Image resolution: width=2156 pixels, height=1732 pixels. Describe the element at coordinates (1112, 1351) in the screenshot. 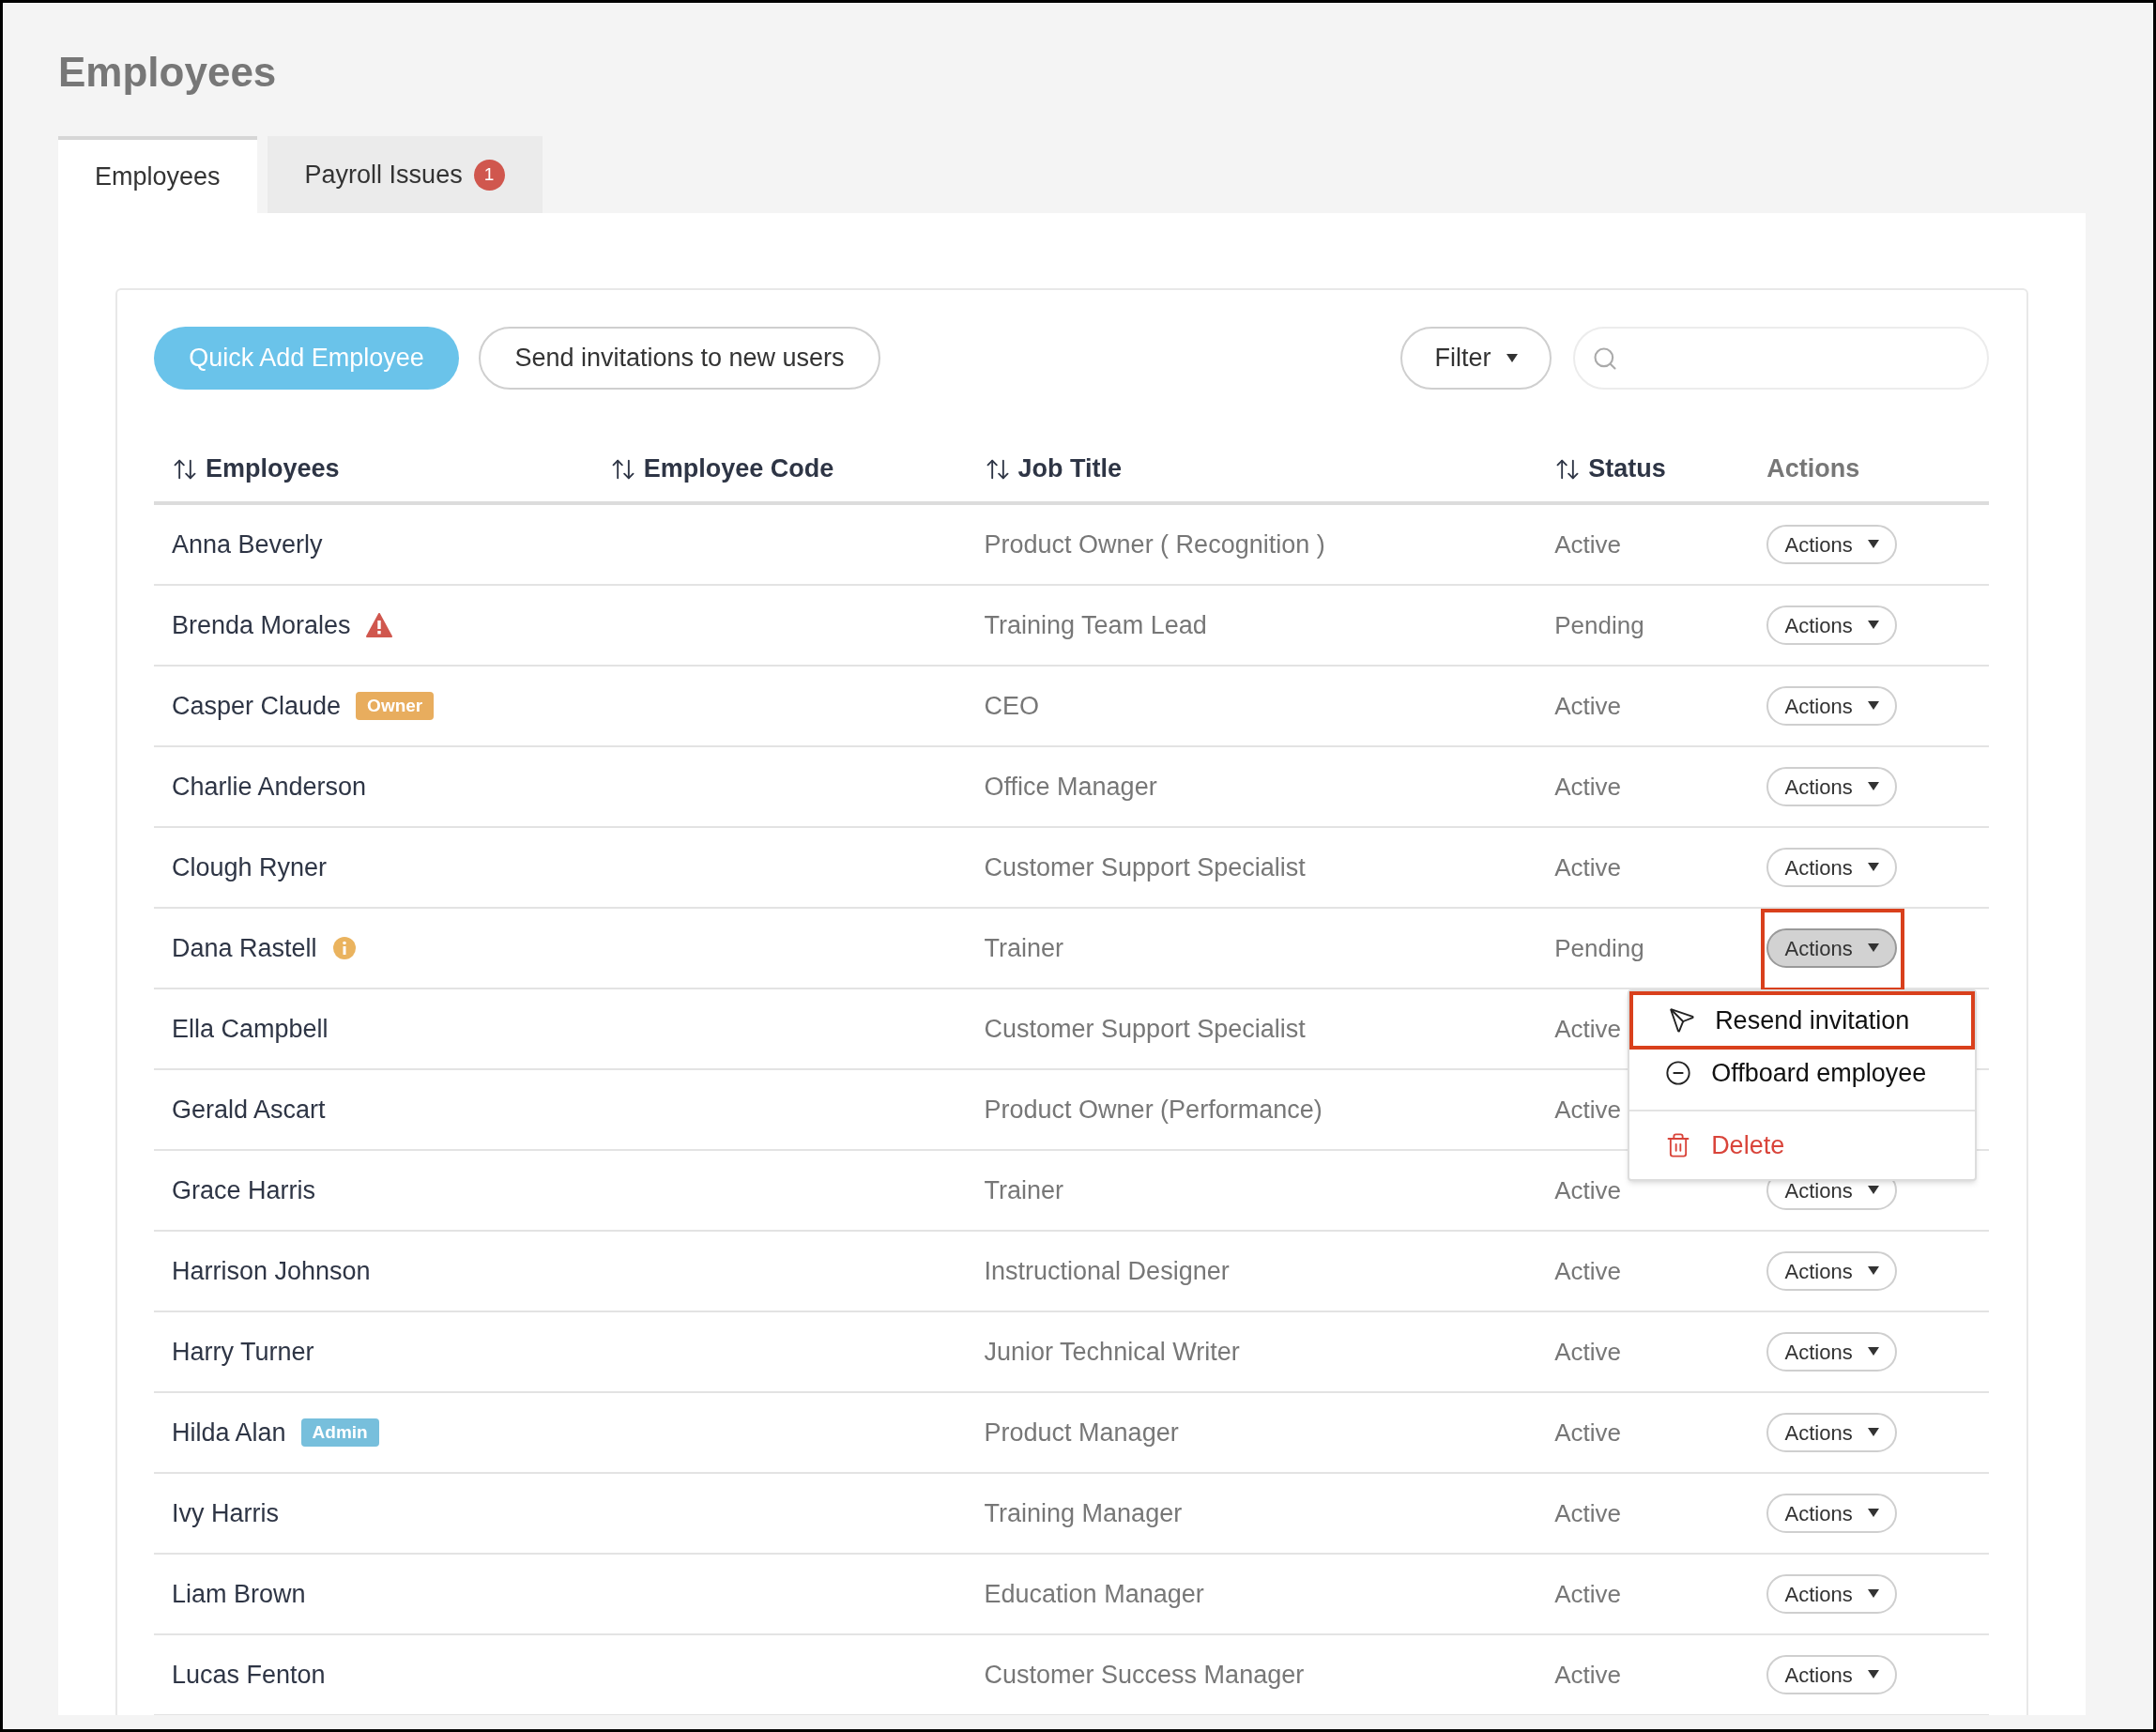

I see `job-title: Junior Technical Writer` at that location.